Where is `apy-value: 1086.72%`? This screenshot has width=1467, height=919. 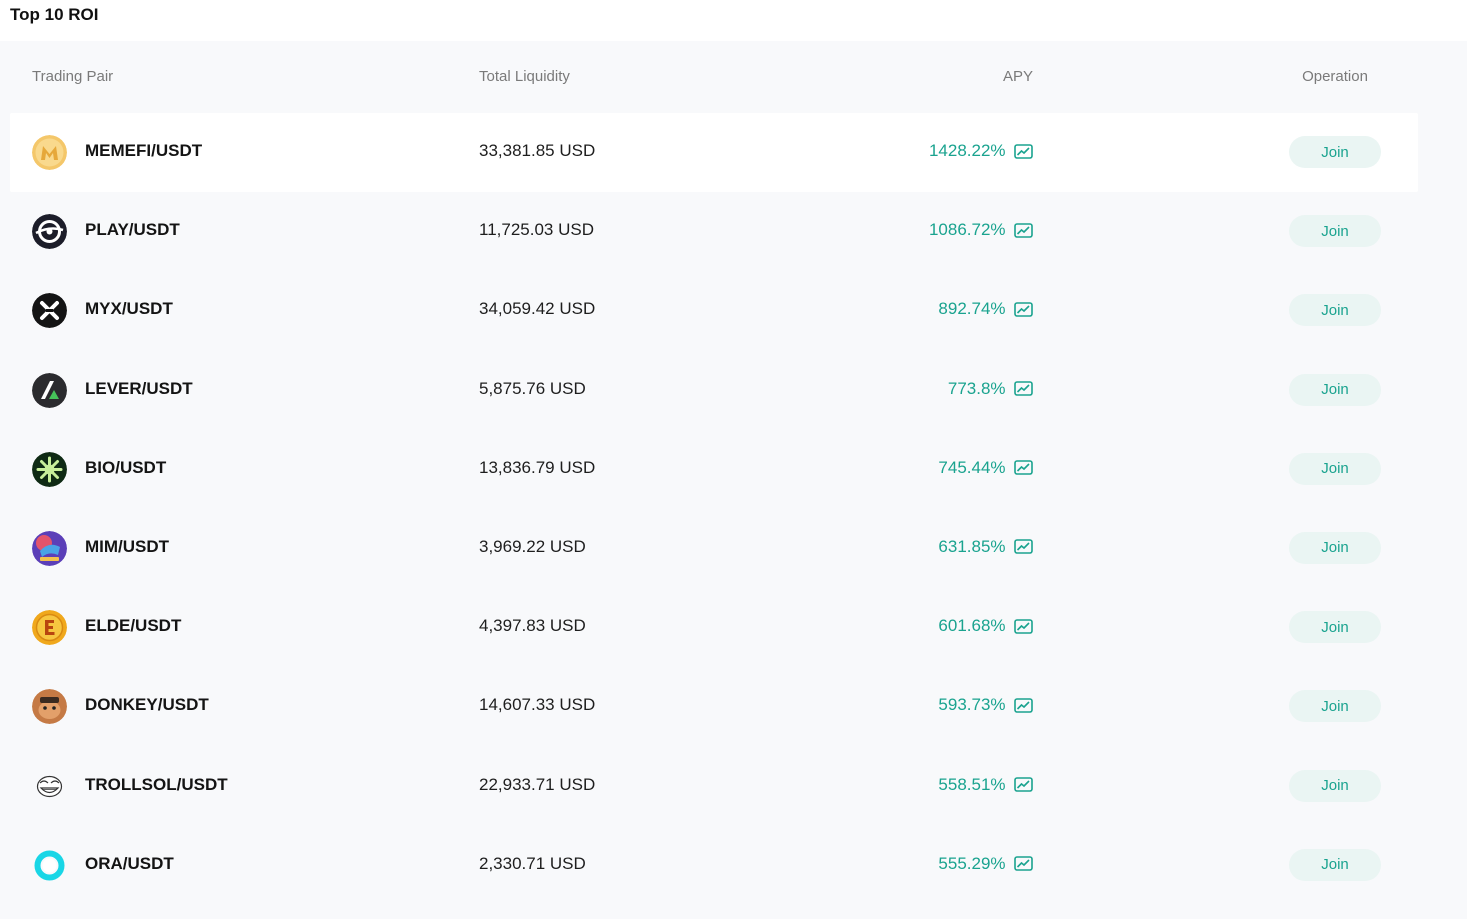 apy-value: 1086.72% is located at coordinates (967, 230).